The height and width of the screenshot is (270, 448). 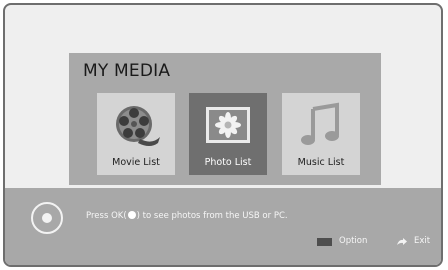 What do you see at coordinates (127, 71) in the screenshot?
I see `panel-title: MY MEDIA` at bounding box center [127, 71].